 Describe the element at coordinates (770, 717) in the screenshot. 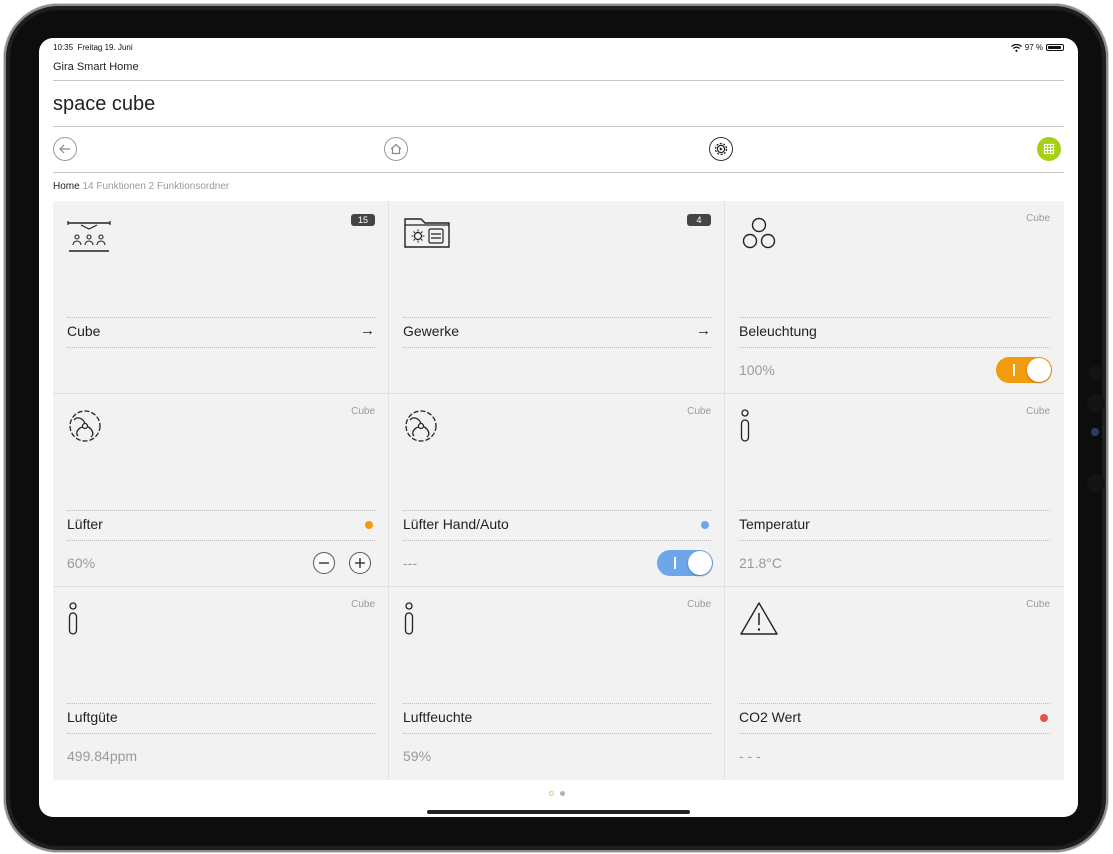

I see `tile-name: CO2 Wert` at that location.